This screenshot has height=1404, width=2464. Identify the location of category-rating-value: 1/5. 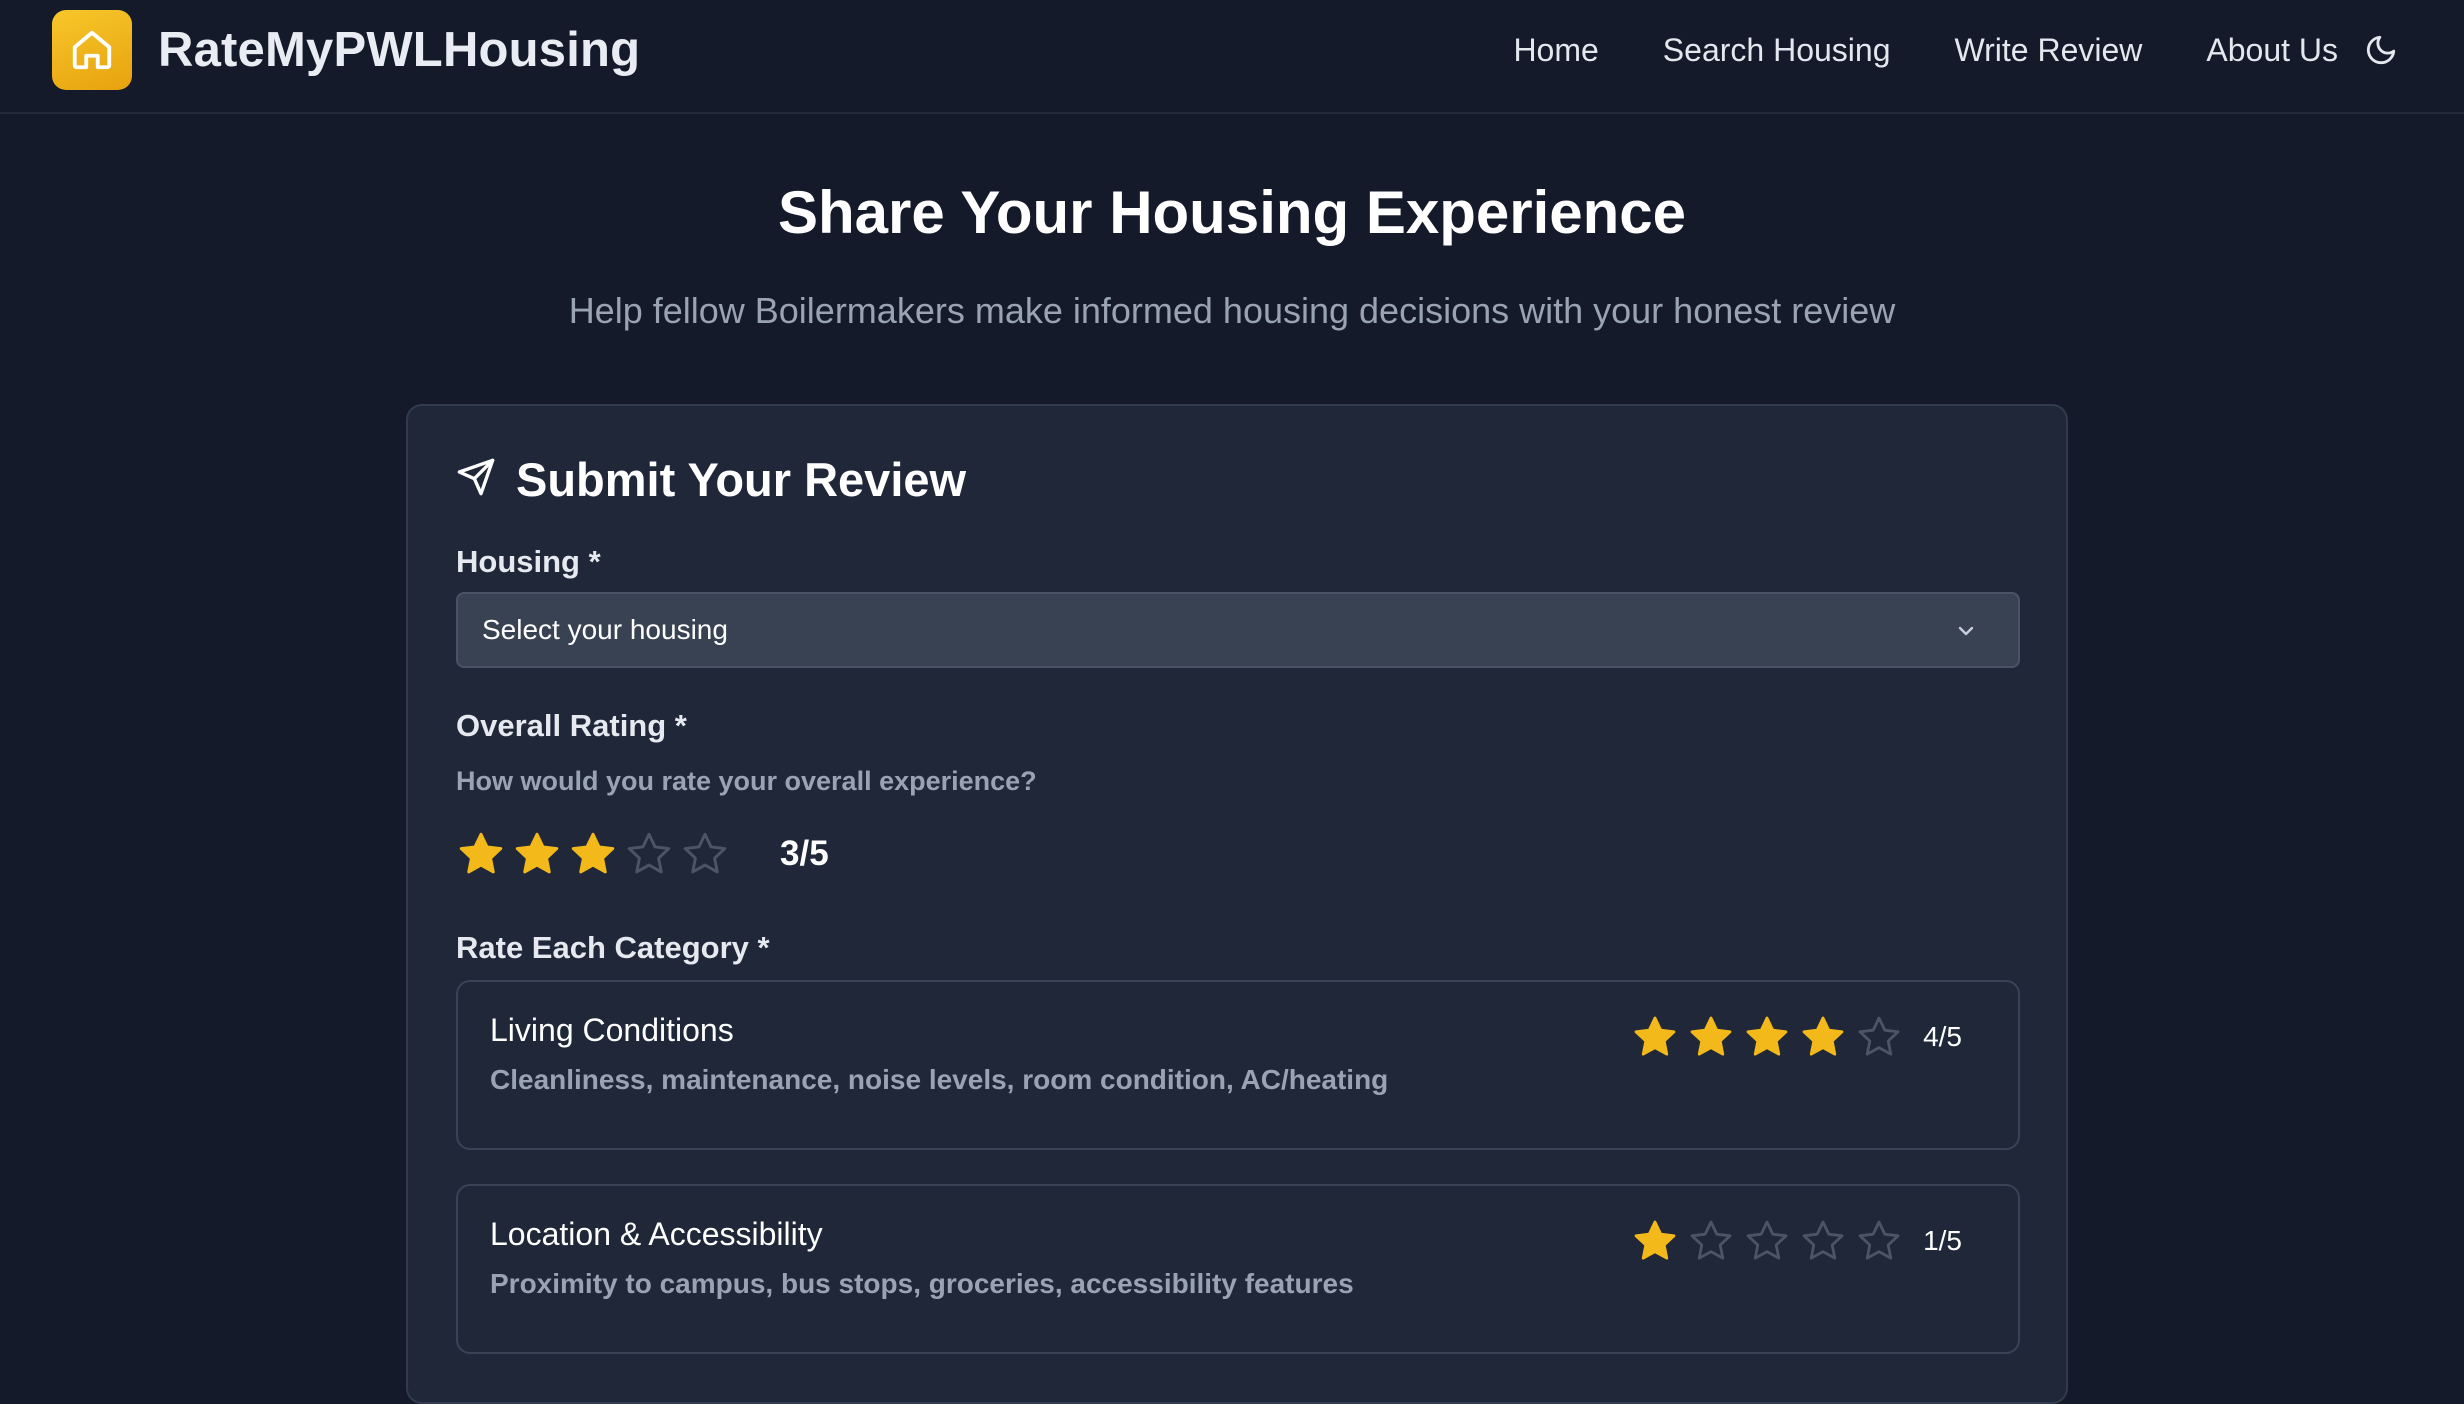
(1942, 1240).